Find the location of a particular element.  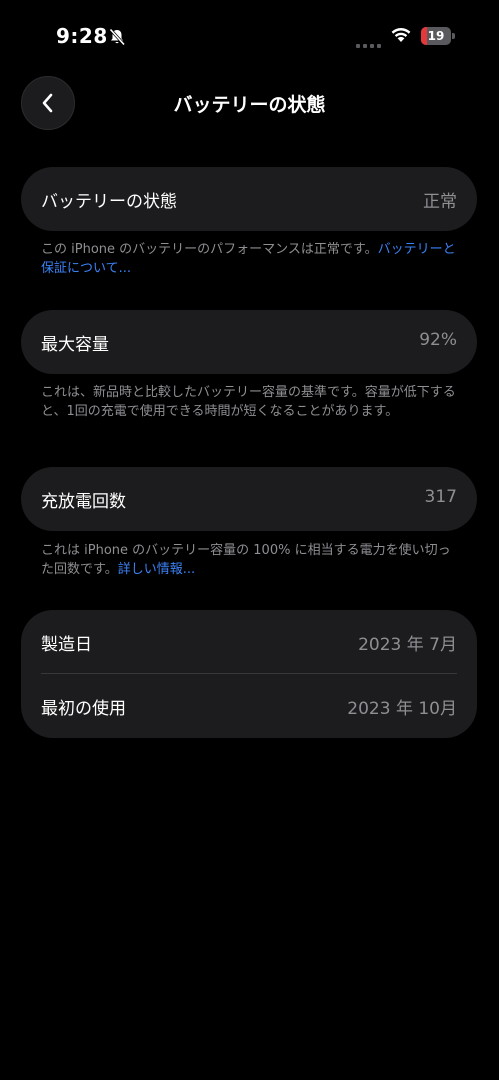

battery-health-card: バッテリーの状態 正常 is located at coordinates (249, 199).